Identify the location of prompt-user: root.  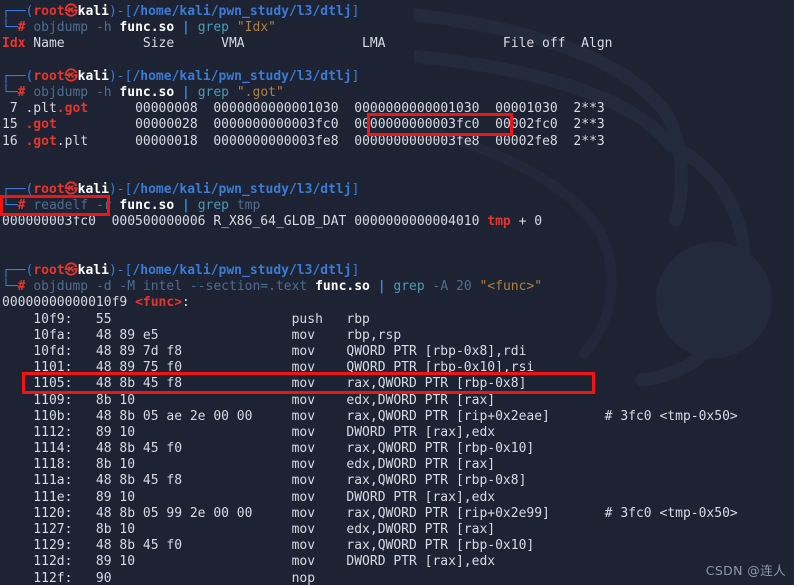
(49, 11).